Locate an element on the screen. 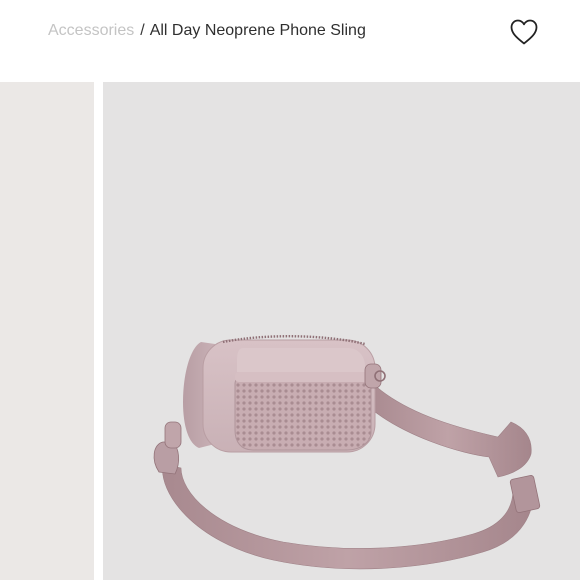  breadcrumb: Accessories / All Day Neoprene Phone Sling is located at coordinates (207, 31).